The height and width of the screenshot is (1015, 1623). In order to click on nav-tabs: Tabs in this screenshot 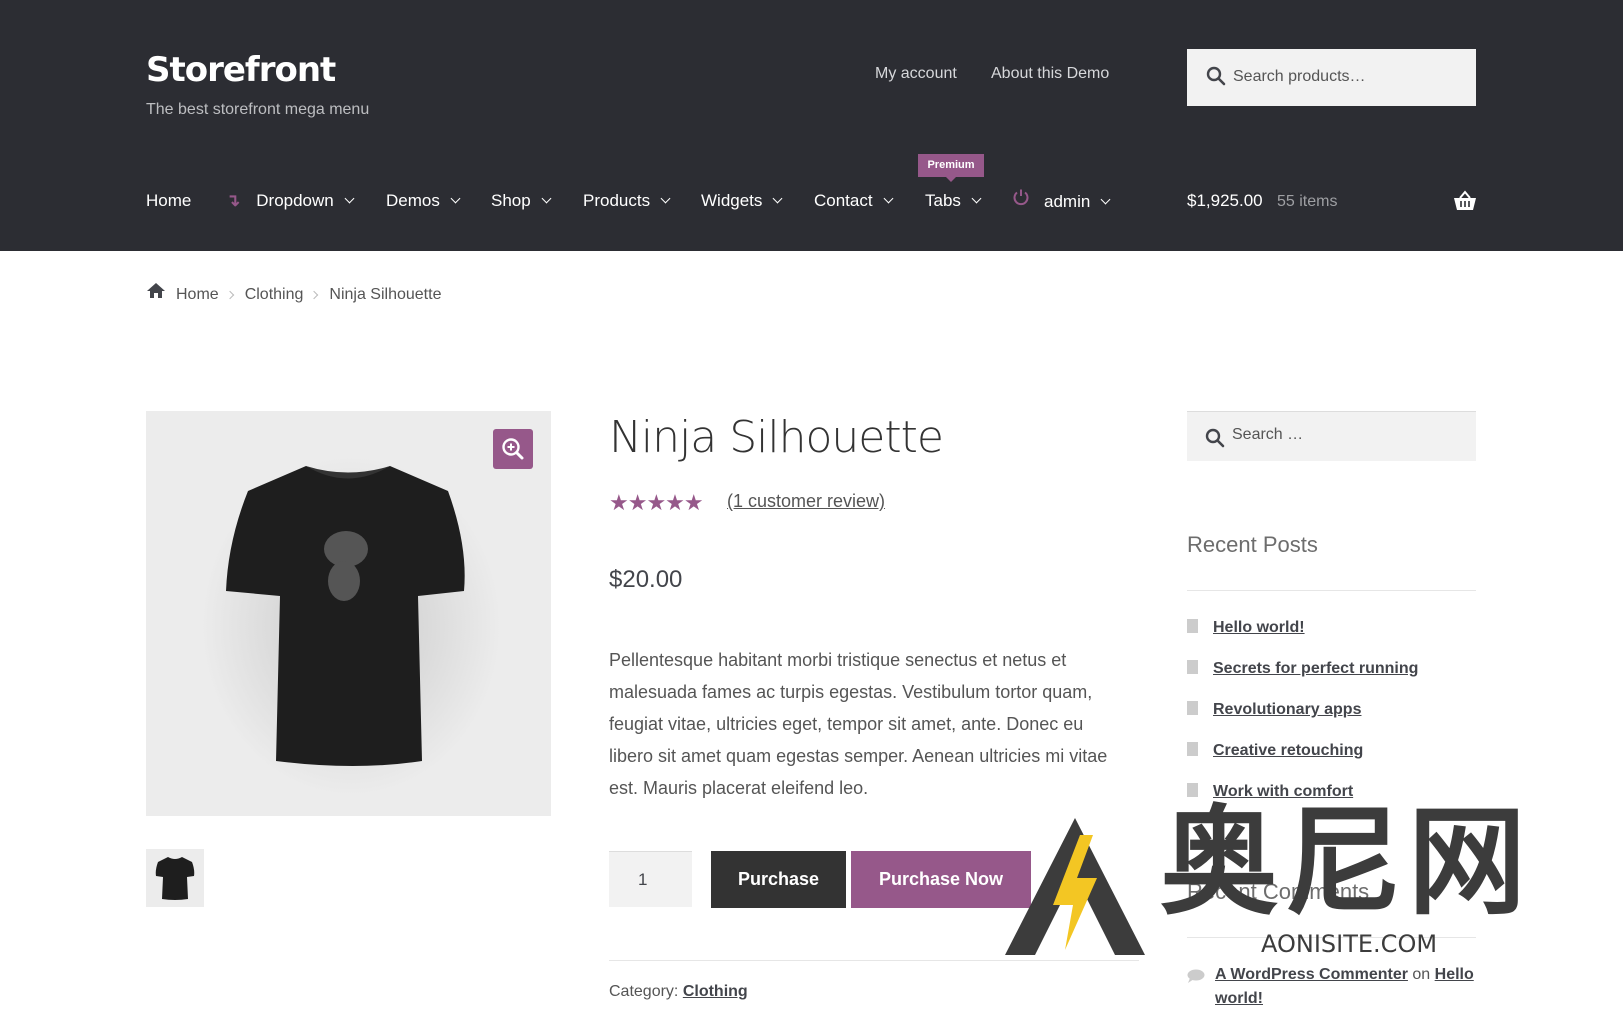, I will do `click(953, 201)`.